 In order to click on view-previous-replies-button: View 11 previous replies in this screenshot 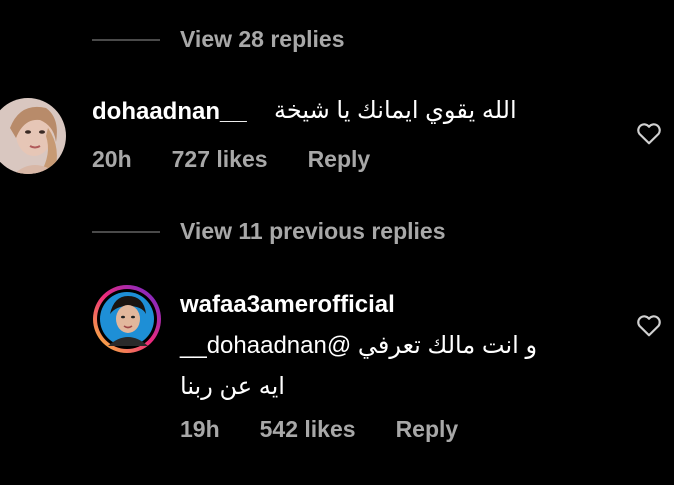, I will do `click(313, 231)`.